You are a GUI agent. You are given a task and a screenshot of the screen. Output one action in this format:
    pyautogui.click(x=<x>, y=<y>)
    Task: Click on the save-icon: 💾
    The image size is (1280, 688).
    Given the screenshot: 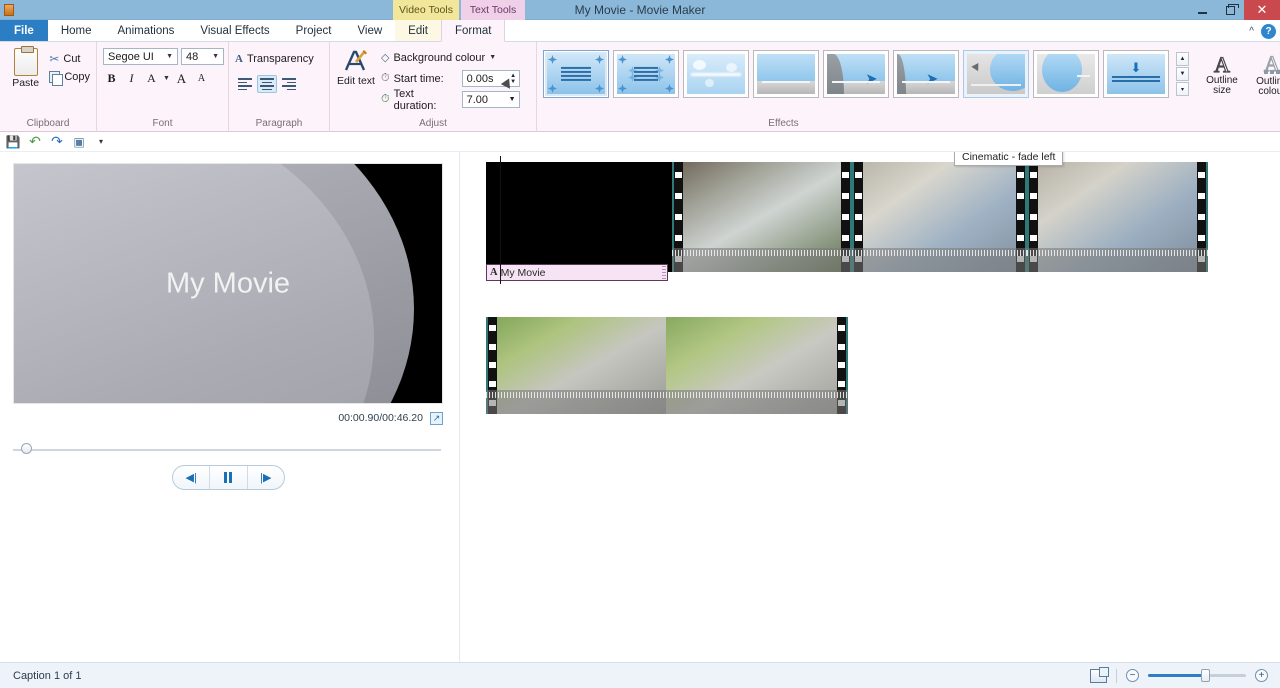 What is the action you would take?
    pyautogui.click(x=13, y=142)
    